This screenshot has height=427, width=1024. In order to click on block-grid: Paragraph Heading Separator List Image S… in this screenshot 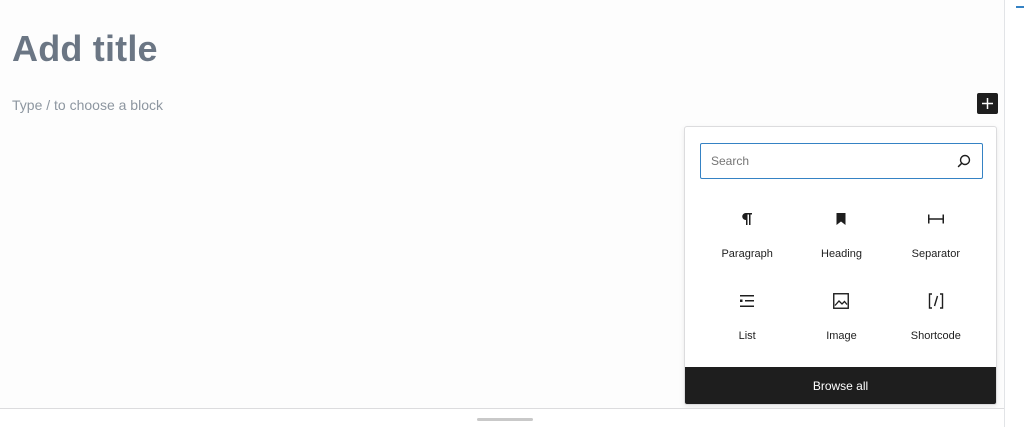, I will do `click(841, 287)`.